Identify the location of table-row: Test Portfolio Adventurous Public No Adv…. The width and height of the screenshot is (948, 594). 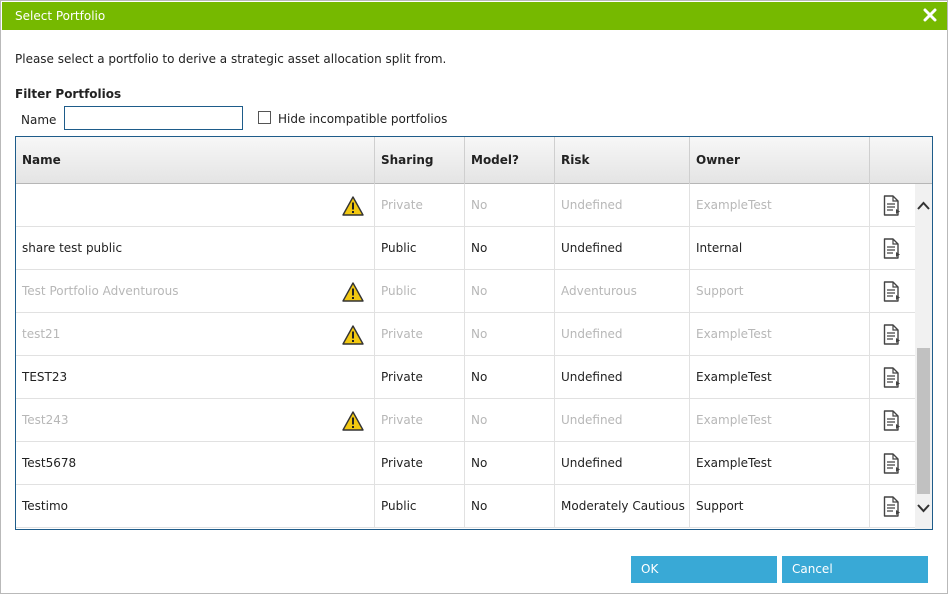
(465, 291).